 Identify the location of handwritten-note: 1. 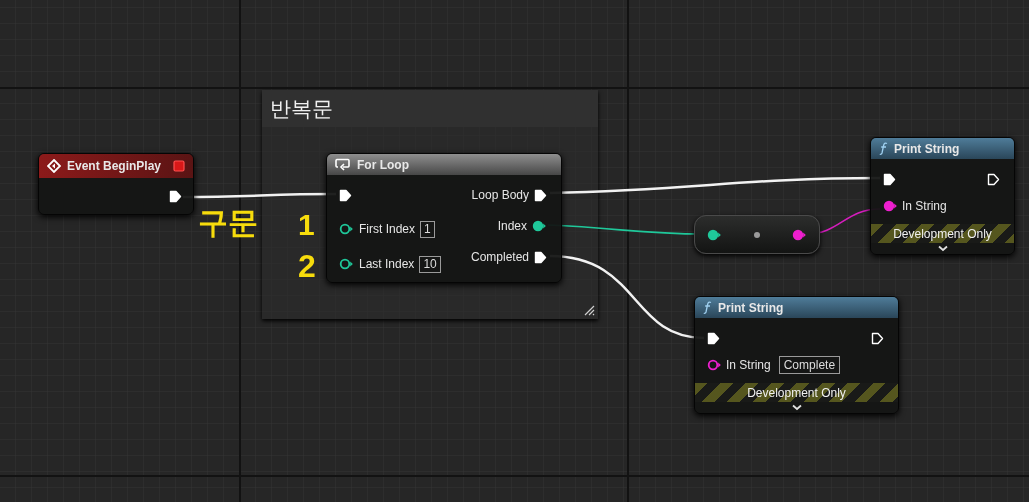
(306, 225).